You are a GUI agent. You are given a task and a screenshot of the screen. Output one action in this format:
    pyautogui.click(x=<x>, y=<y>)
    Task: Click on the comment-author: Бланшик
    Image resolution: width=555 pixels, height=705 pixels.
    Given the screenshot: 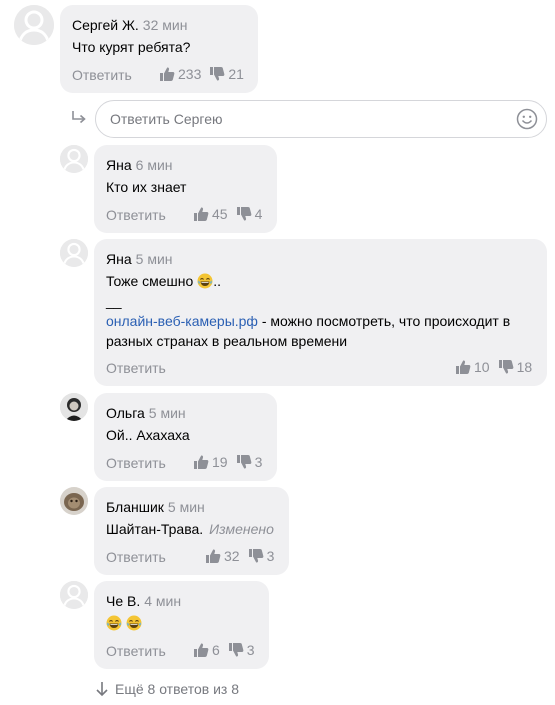 What is the action you would take?
    pyautogui.click(x=135, y=507)
    